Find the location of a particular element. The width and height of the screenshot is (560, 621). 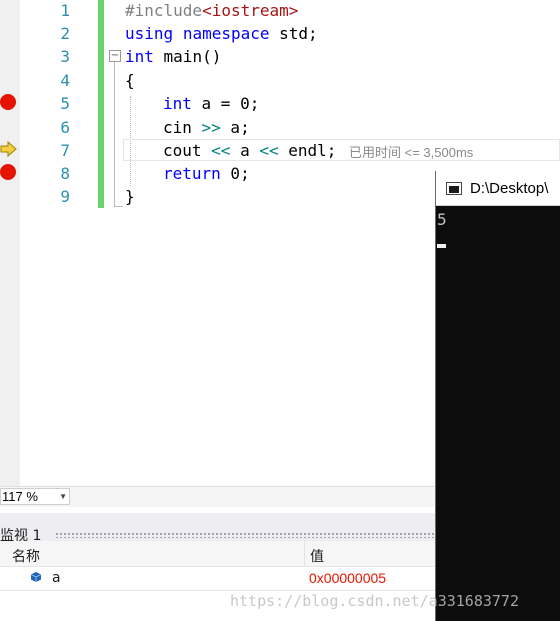

code-line-6: cin >> a; is located at coordinates (206, 127).